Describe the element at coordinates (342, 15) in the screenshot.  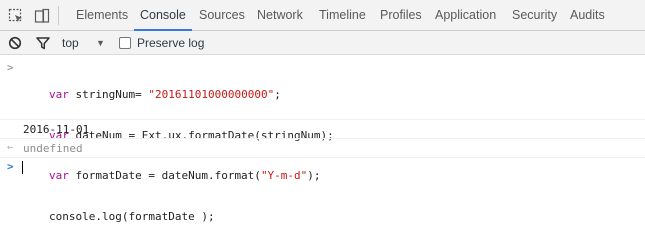
I see `tab-timeline: Timeline` at that location.